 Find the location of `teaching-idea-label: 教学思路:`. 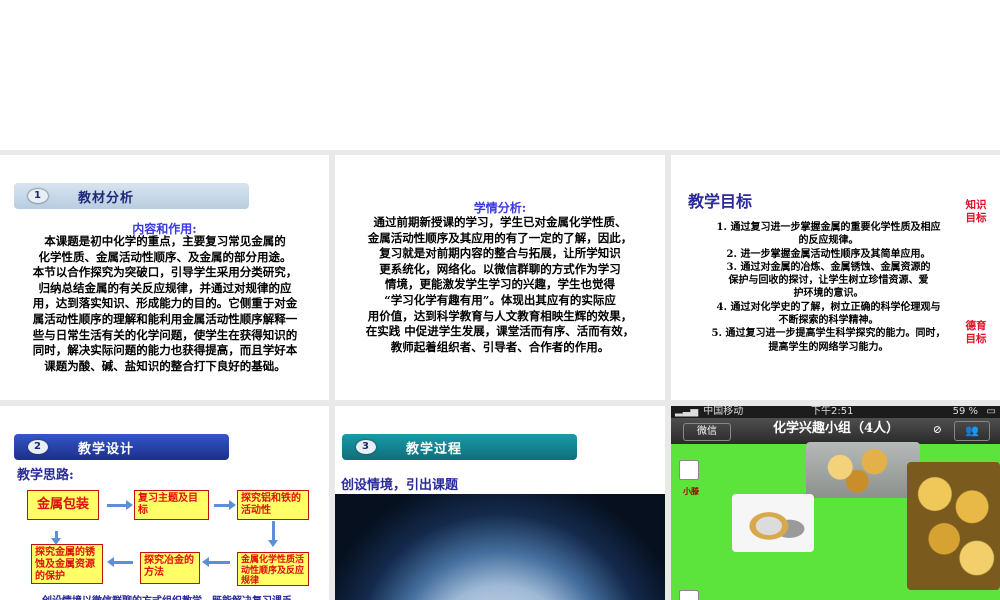

teaching-idea-label: 教学思路: is located at coordinates (45, 475).